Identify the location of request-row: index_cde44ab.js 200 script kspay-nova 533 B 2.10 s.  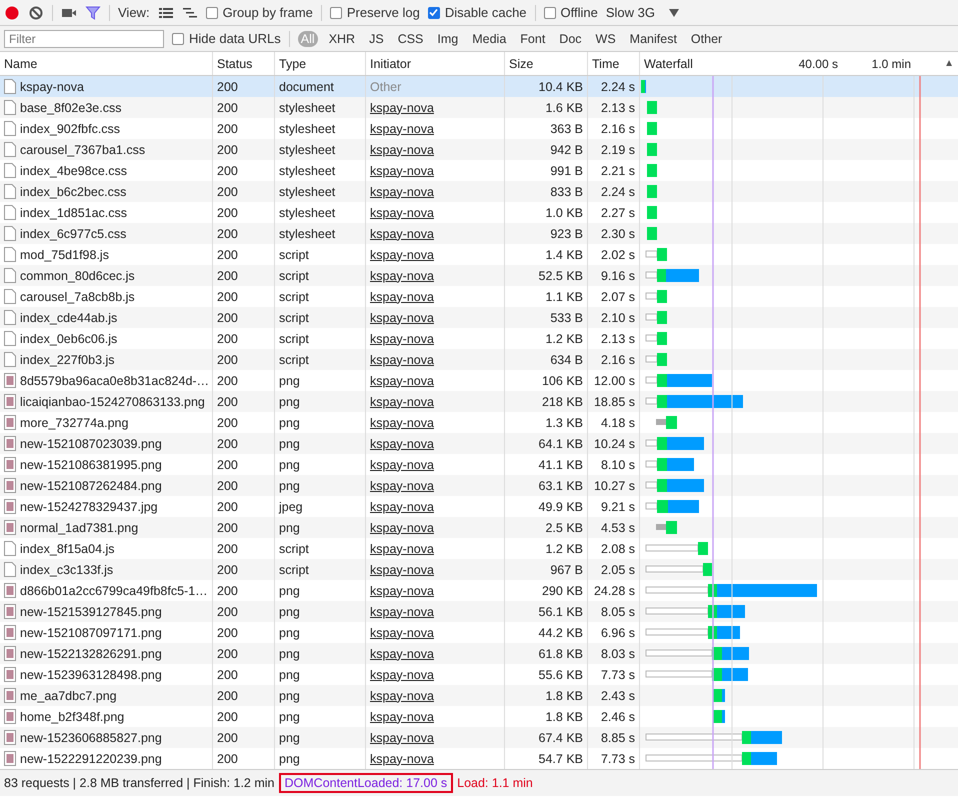
(479, 317).